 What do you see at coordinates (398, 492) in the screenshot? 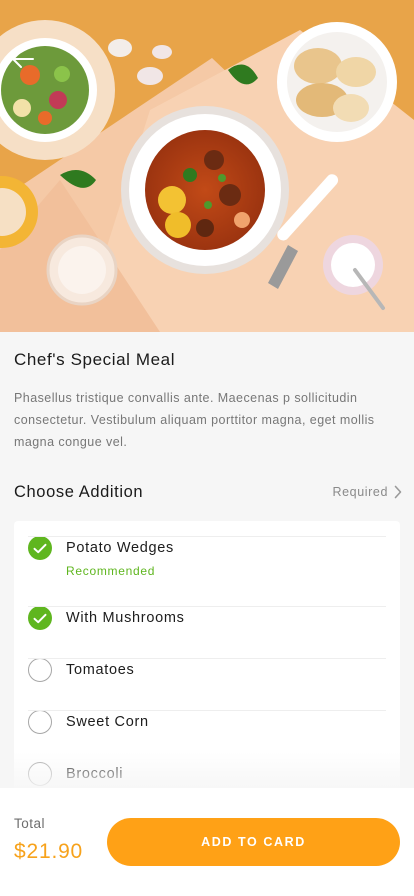
I see `chevron-right-icon` at bounding box center [398, 492].